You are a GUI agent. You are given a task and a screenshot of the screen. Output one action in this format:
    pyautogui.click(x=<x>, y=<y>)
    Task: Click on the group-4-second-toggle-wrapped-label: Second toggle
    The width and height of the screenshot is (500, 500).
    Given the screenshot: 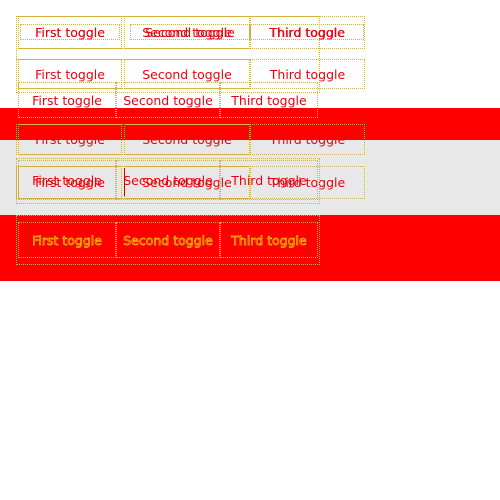 What is the action you would take?
    pyautogui.click(x=168, y=180)
    